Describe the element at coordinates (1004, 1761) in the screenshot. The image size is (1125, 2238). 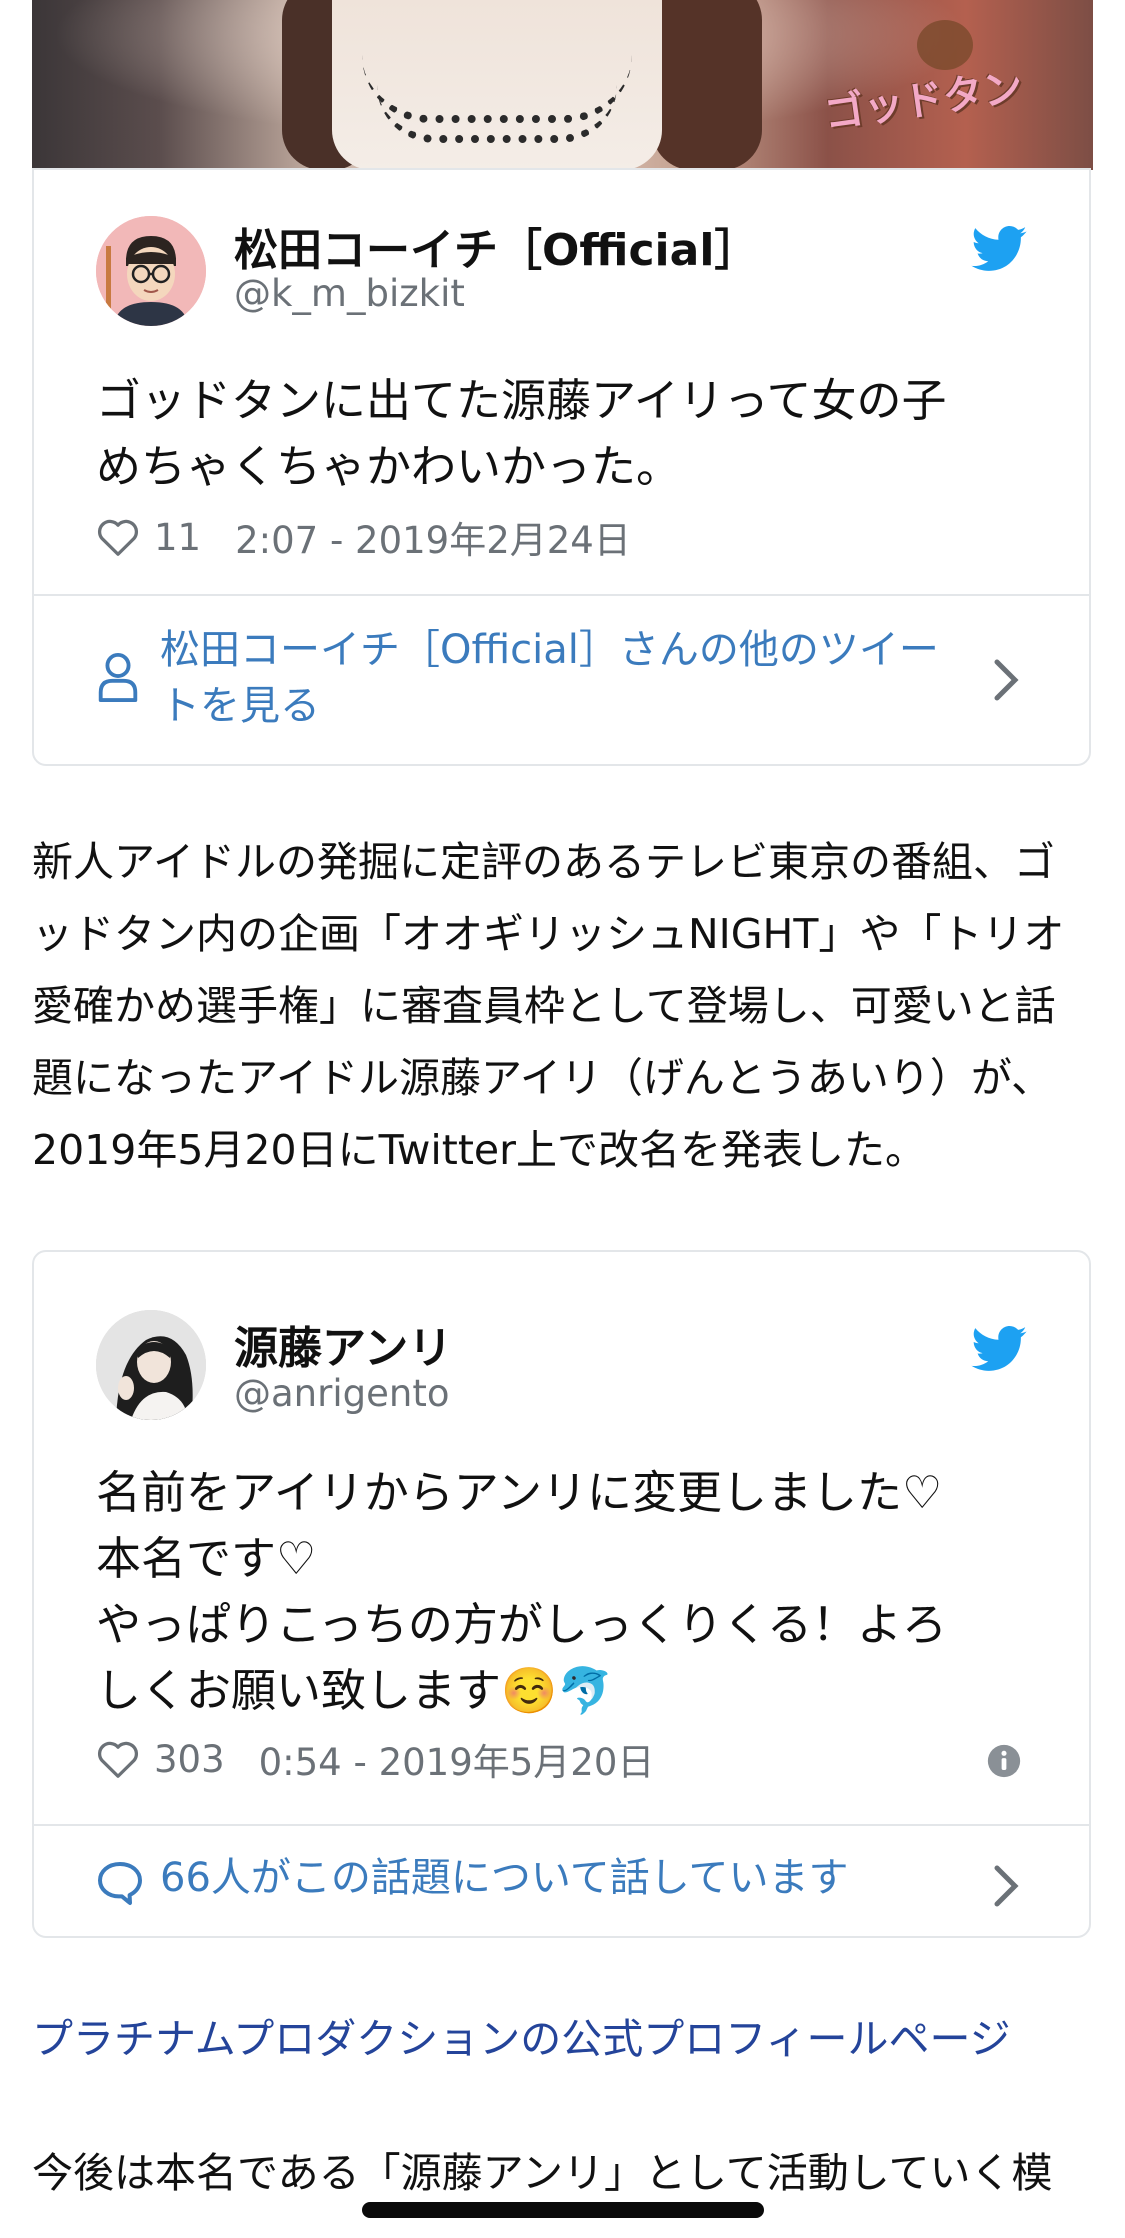
I see `info-icon` at that location.